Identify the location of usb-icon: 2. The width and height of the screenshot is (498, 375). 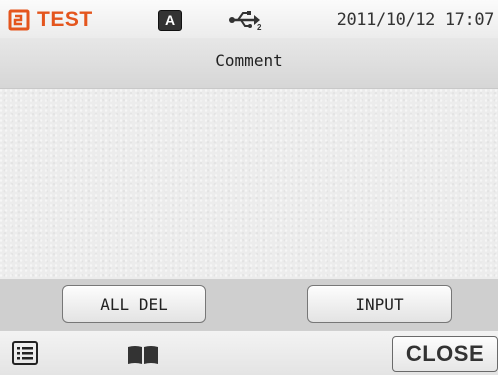
(245, 21).